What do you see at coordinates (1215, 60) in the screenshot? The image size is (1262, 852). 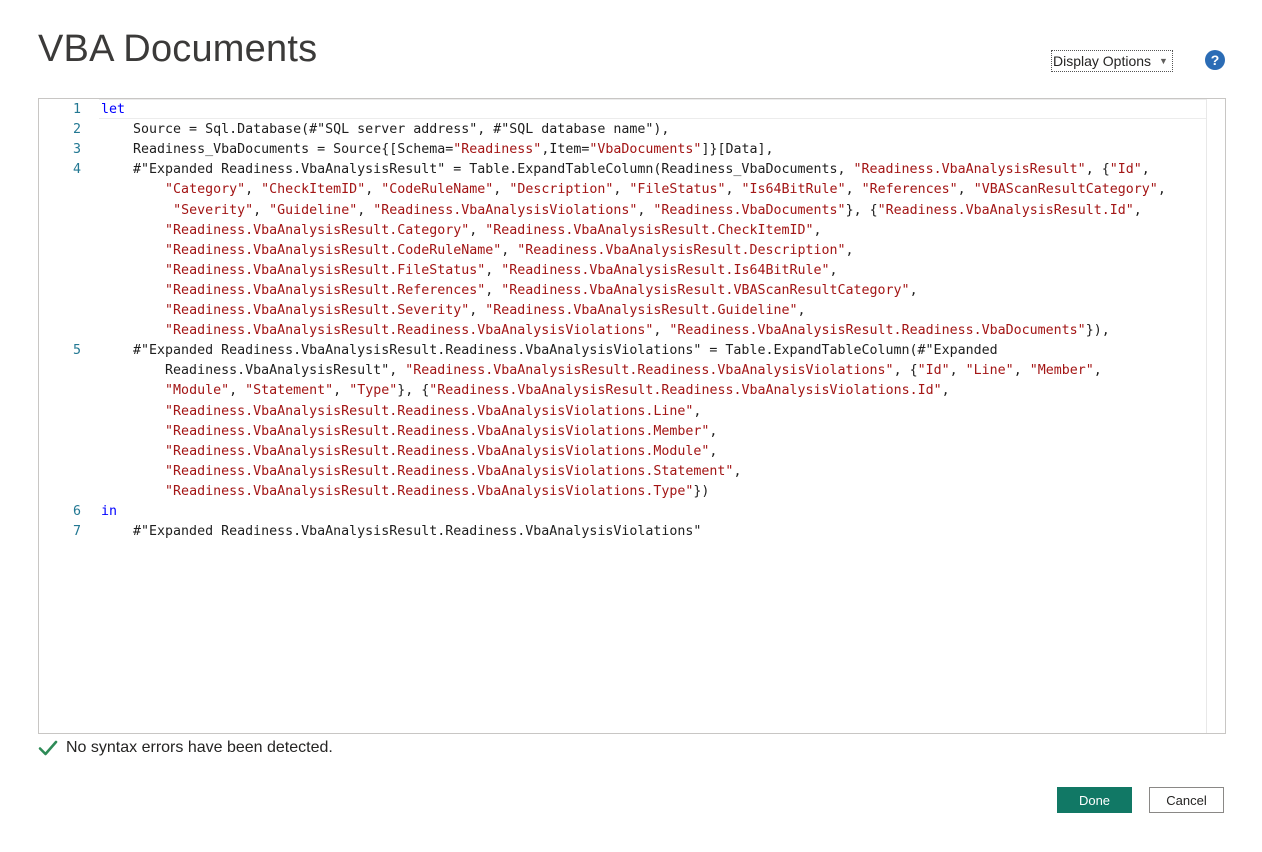 I see `help-icon: ?` at bounding box center [1215, 60].